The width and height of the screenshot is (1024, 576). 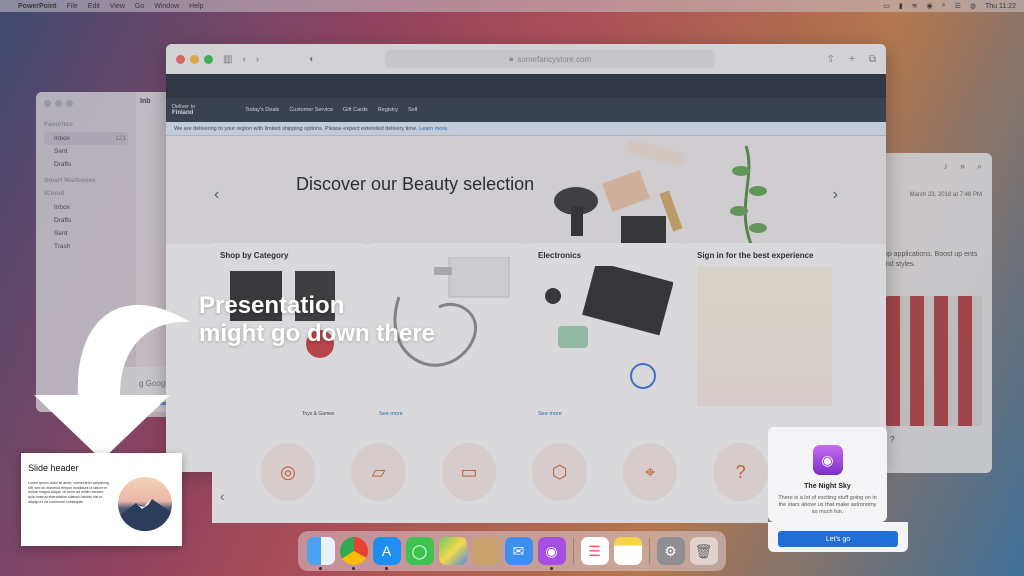 I want to click on hero-banner: ‹ Discover our Beauty selection ›, so click(x=526, y=190).